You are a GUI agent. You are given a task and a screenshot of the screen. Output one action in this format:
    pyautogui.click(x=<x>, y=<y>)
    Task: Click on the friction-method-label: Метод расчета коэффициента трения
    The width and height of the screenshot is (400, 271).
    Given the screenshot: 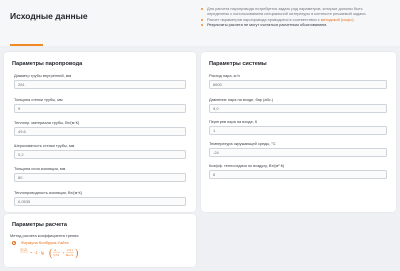 What is the action you would take?
    pyautogui.click(x=44, y=235)
    